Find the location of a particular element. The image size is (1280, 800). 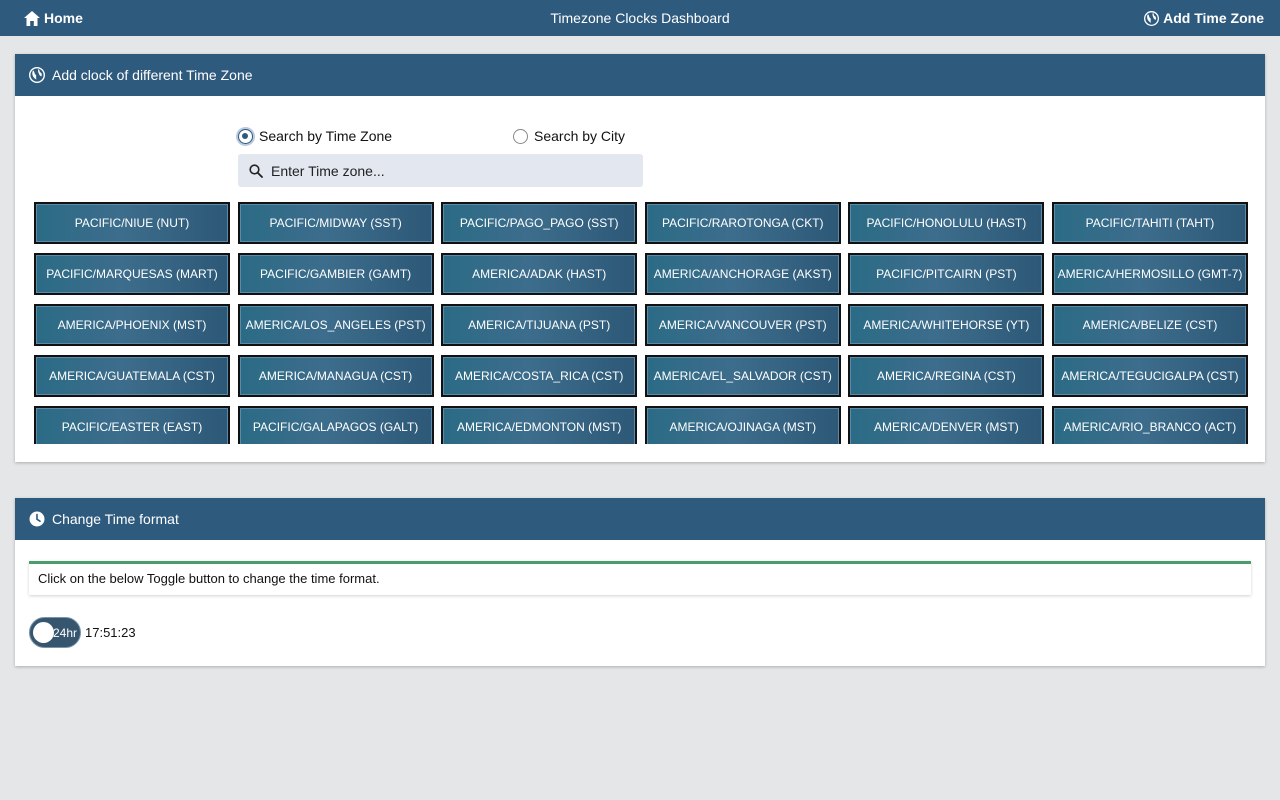

add-time-zone-link: Add Time Zone is located at coordinates (1204, 18).